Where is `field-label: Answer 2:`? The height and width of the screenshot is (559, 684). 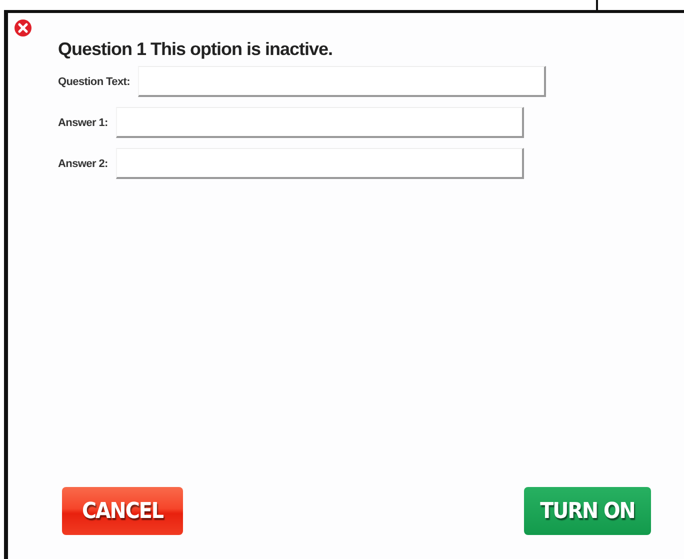 field-label: Answer 2: is located at coordinates (83, 164).